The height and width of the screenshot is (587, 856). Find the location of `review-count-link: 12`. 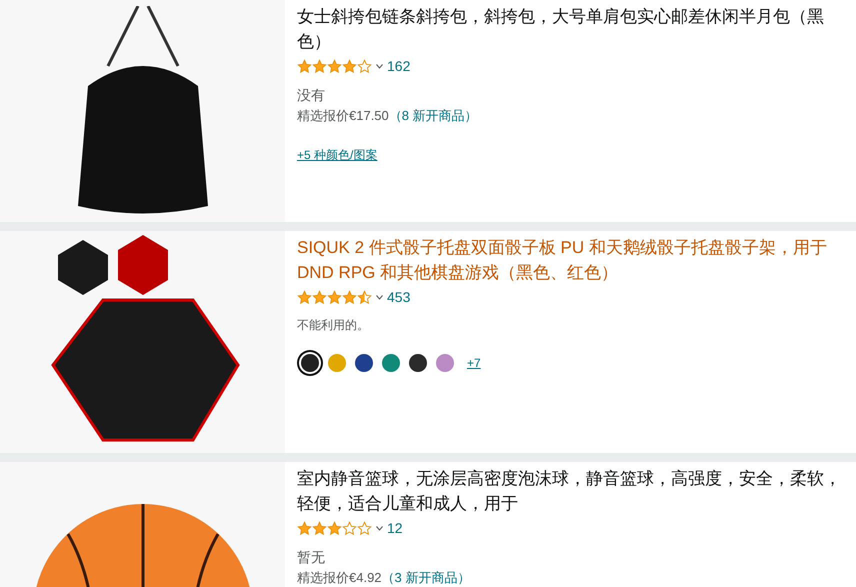

review-count-link: 12 is located at coordinates (395, 528).